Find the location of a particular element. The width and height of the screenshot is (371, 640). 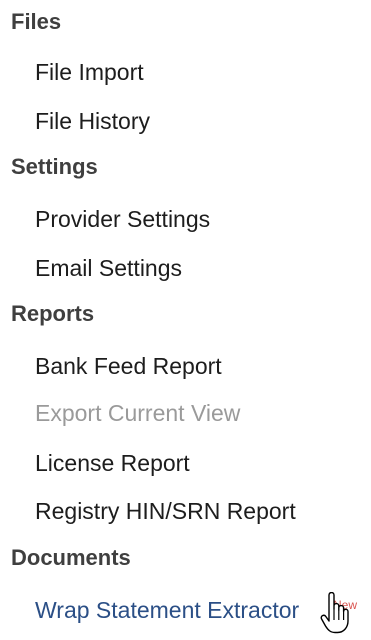

menu-item-export-current-view: Export Current View is located at coordinates (138, 413).